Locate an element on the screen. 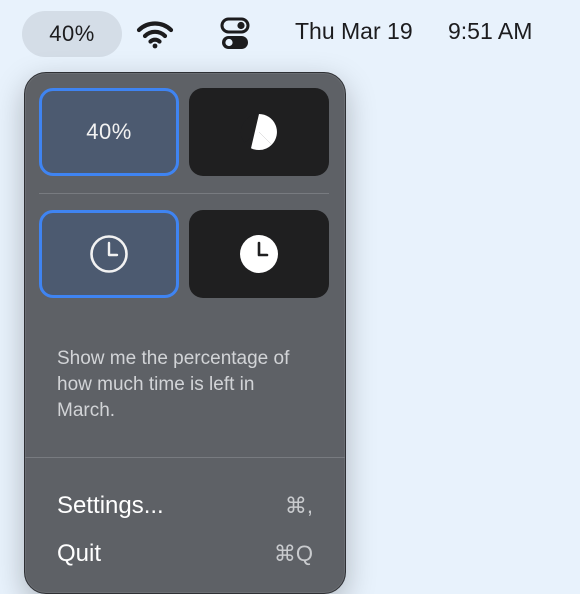 The width and height of the screenshot is (580, 594). menubar-percent-item: 40% is located at coordinates (72, 34).